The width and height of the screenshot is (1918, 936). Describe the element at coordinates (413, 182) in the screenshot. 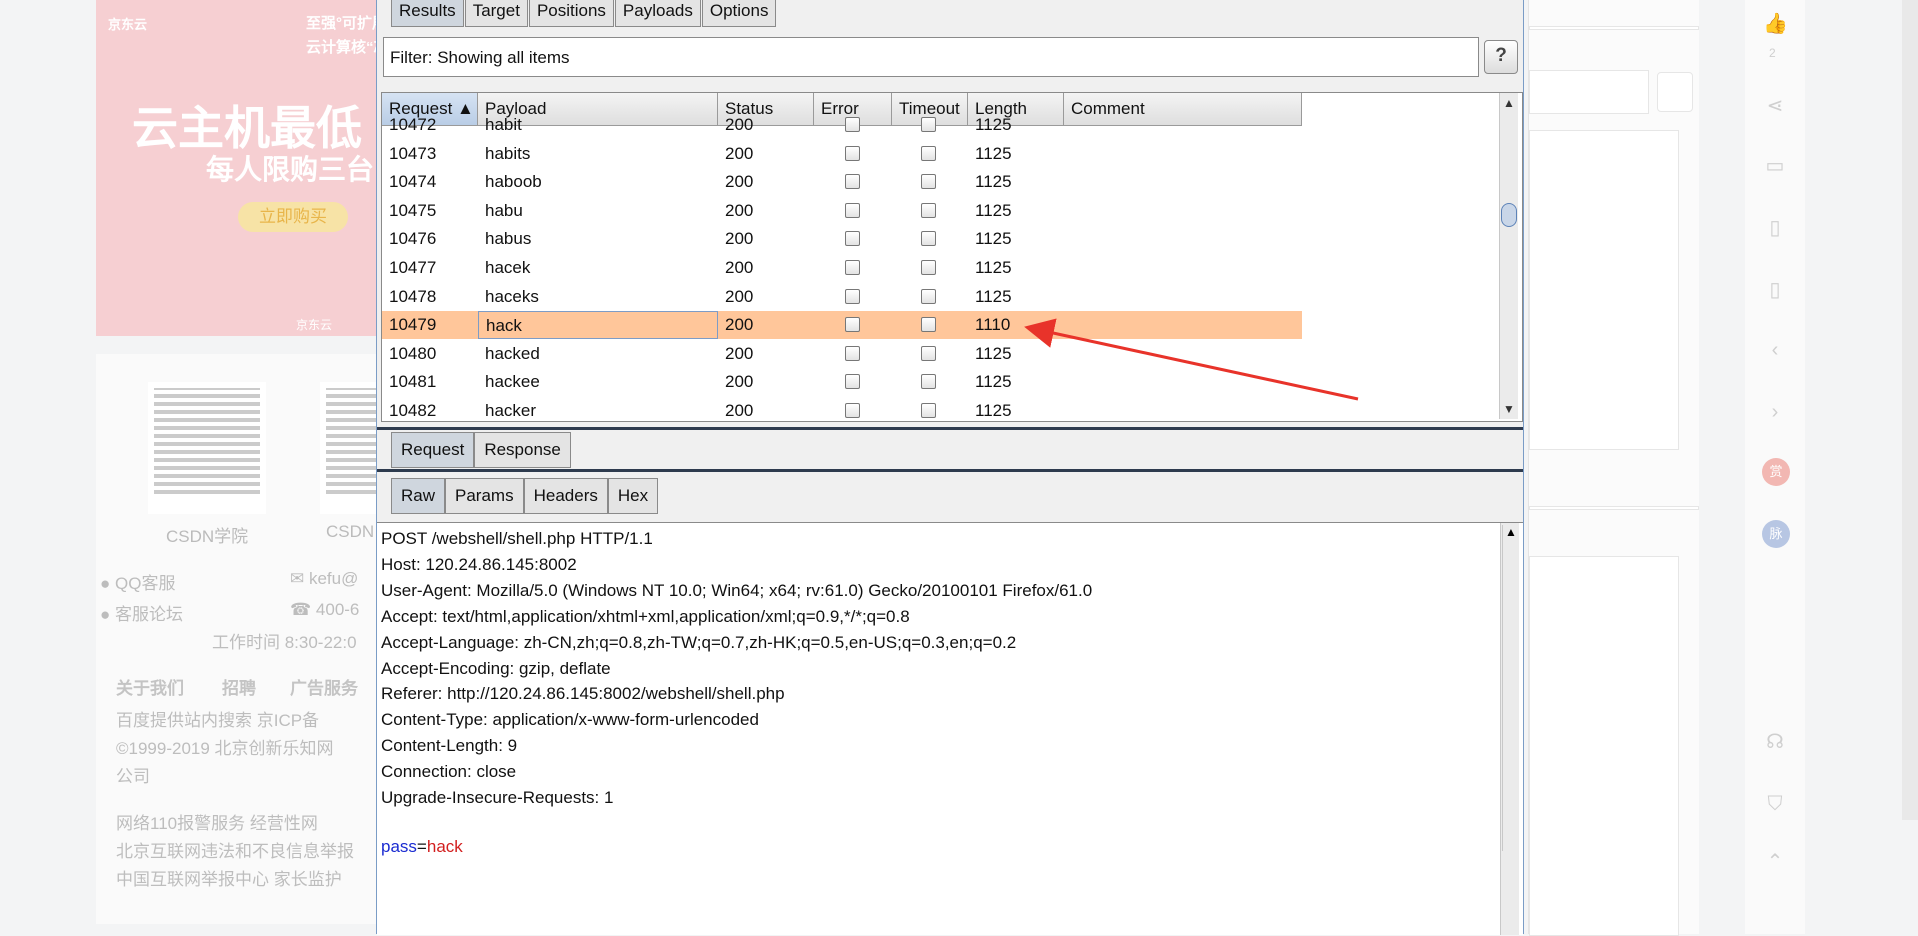

I see `cell-request: 10474` at that location.